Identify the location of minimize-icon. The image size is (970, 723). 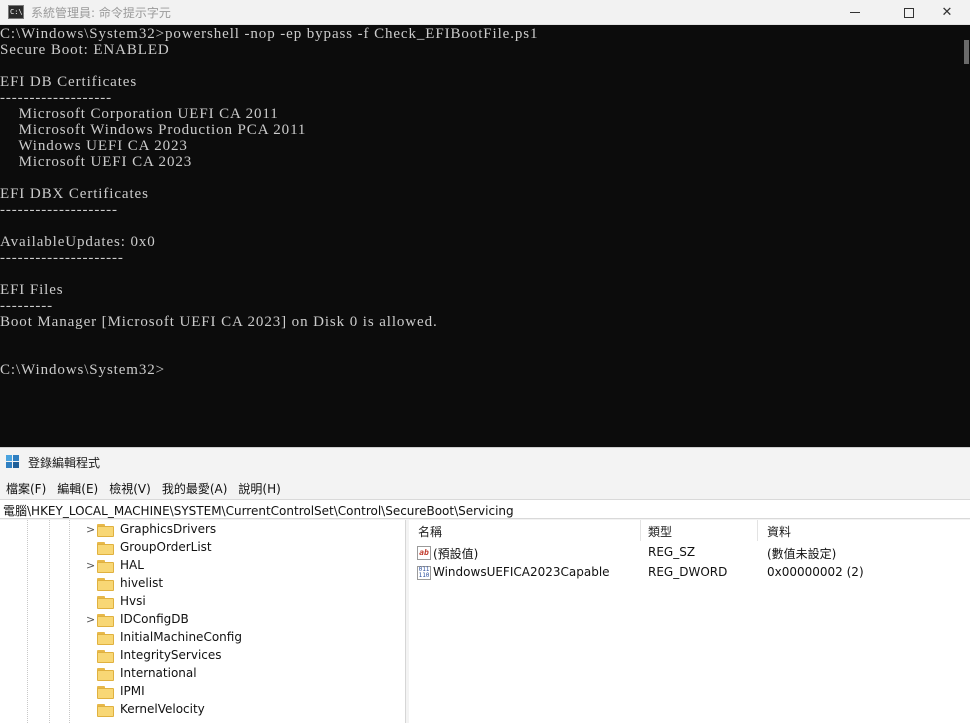
(855, 12).